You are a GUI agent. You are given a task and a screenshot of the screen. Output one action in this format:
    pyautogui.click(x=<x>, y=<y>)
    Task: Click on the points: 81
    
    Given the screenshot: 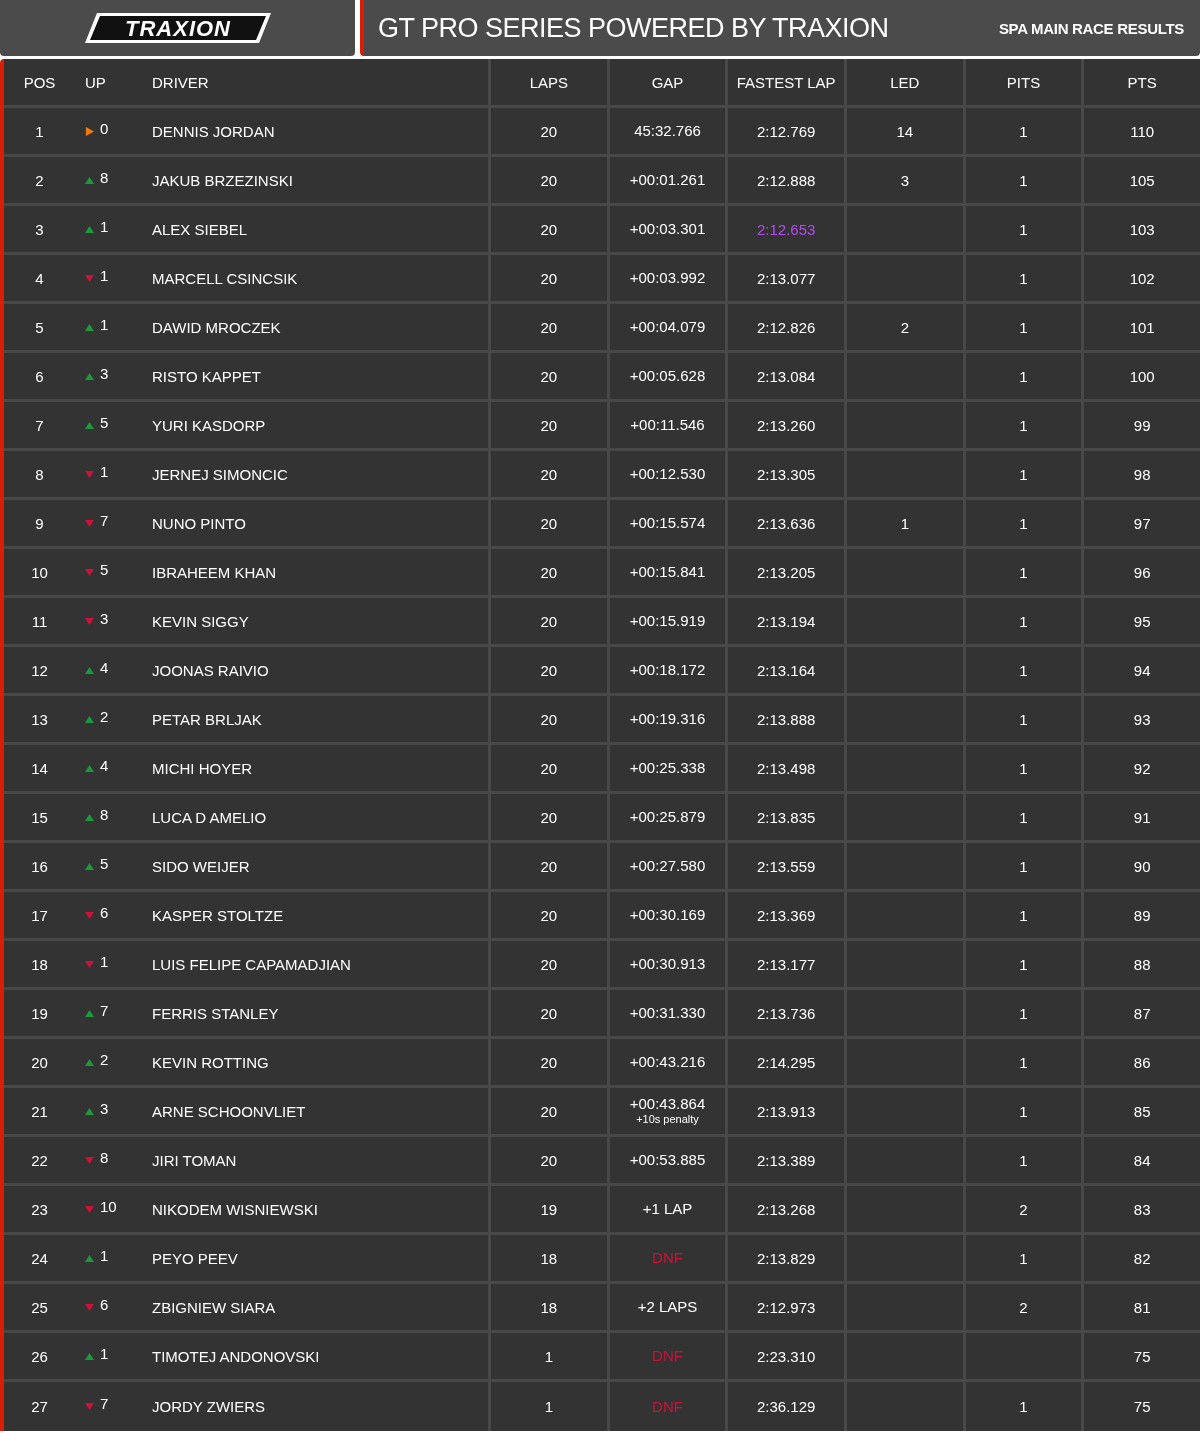 What is the action you would take?
    pyautogui.click(x=1142, y=1307)
    